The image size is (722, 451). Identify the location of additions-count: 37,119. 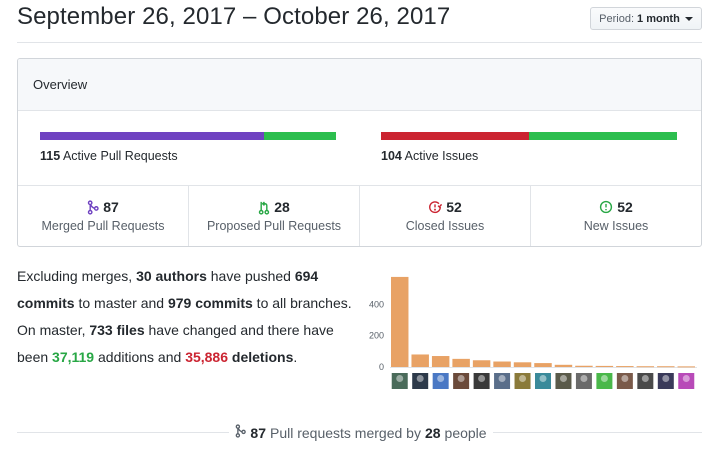
(73, 357).